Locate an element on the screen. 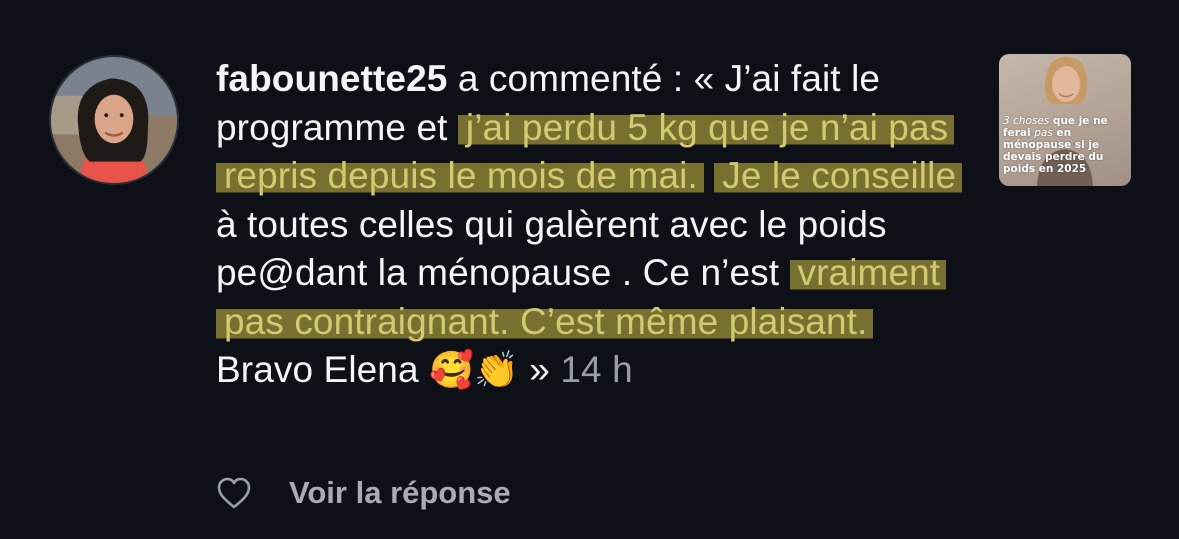 This screenshot has height=539, width=1179. smiling-hearts-emoji: 🥰 is located at coordinates (451, 370).